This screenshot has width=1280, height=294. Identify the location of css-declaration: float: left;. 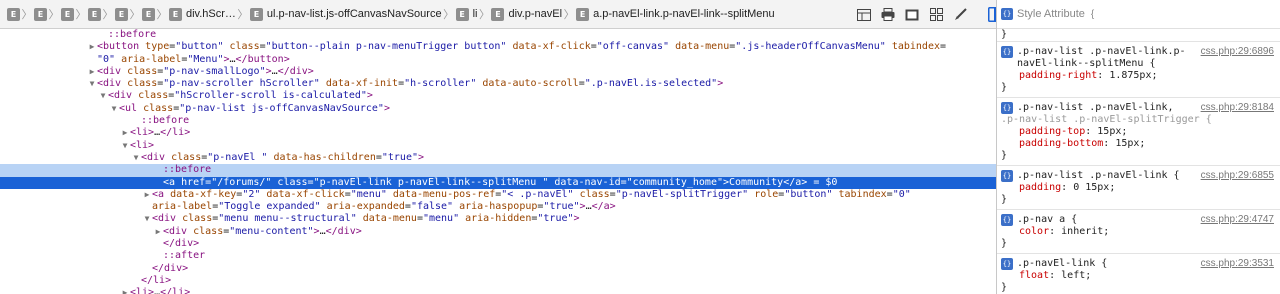
(1138, 276).